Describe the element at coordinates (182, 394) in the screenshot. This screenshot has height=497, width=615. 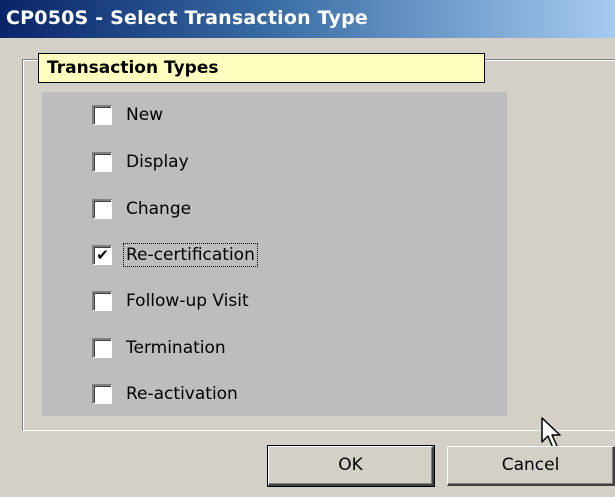
I see `option-label: Re-activation` at that location.